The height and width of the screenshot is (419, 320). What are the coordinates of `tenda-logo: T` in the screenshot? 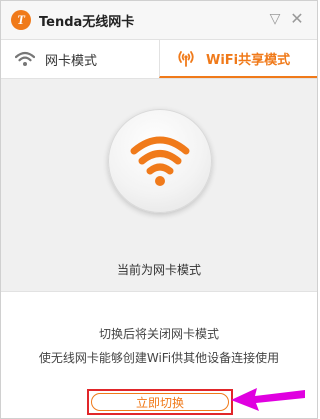 It's located at (21, 20).